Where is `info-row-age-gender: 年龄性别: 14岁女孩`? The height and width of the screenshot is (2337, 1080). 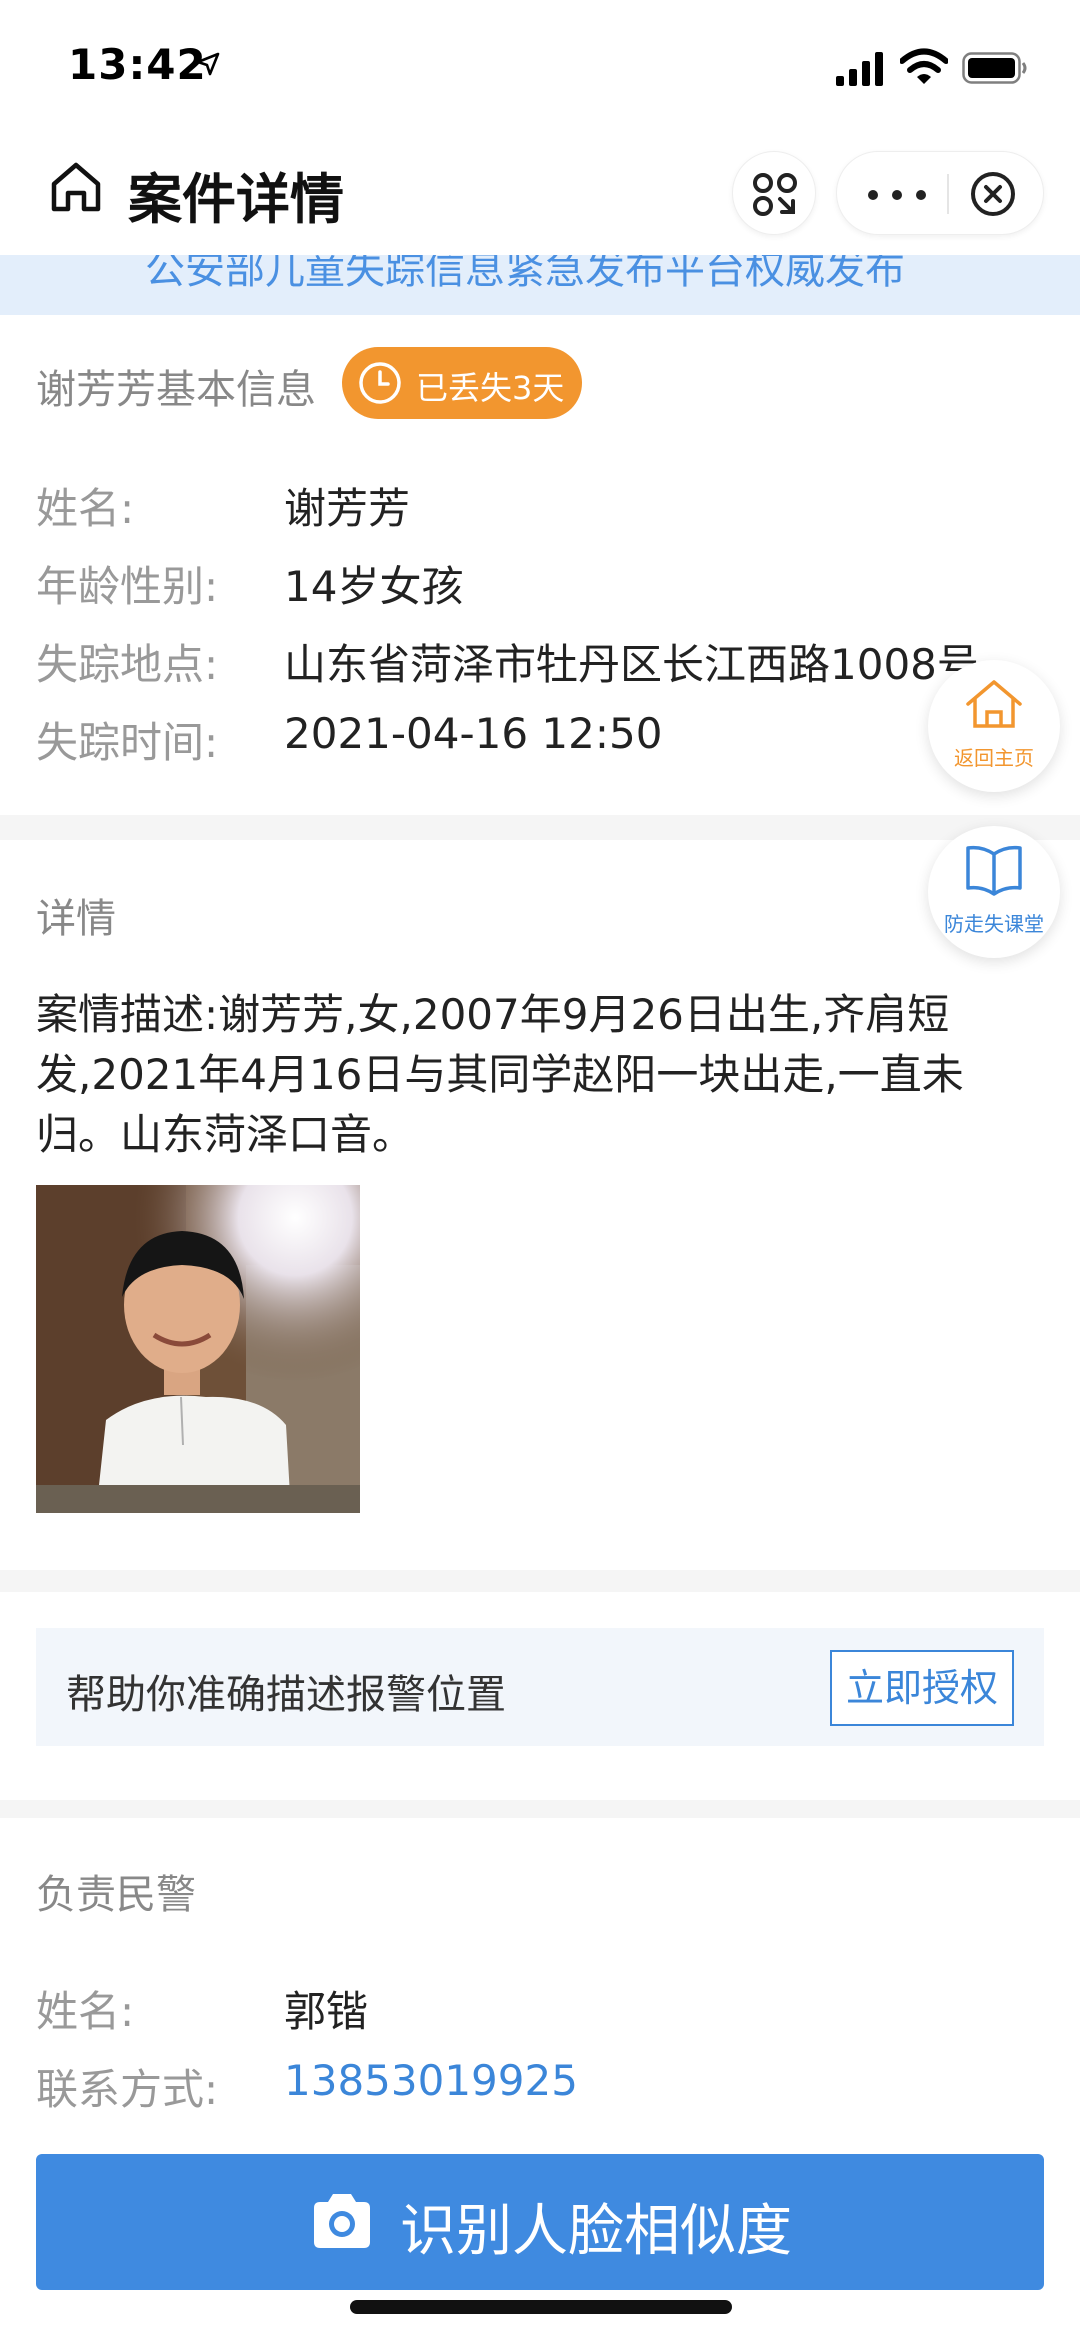 info-row-age-gender: 年龄性别: 14岁女孩 is located at coordinates (536, 588).